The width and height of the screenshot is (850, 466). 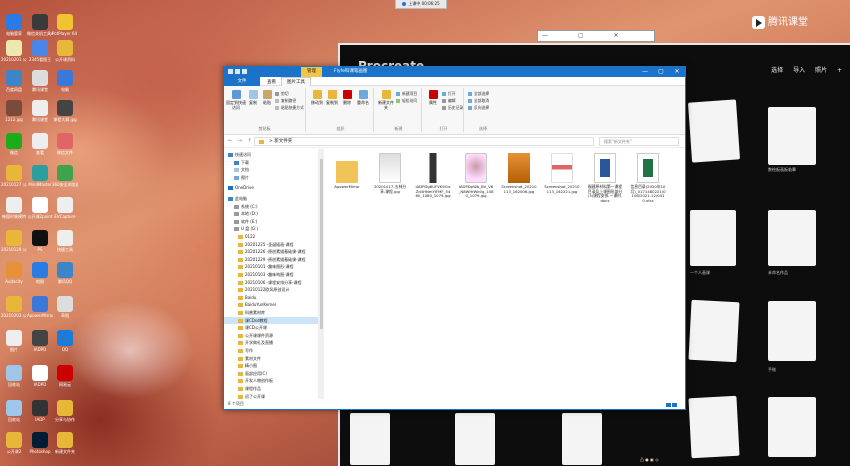 What do you see at coordinates (289, 107) in the screenshot?
I see `paste-shortcut-button: 粘贴快捷方式` at bounding box center [289, 107].